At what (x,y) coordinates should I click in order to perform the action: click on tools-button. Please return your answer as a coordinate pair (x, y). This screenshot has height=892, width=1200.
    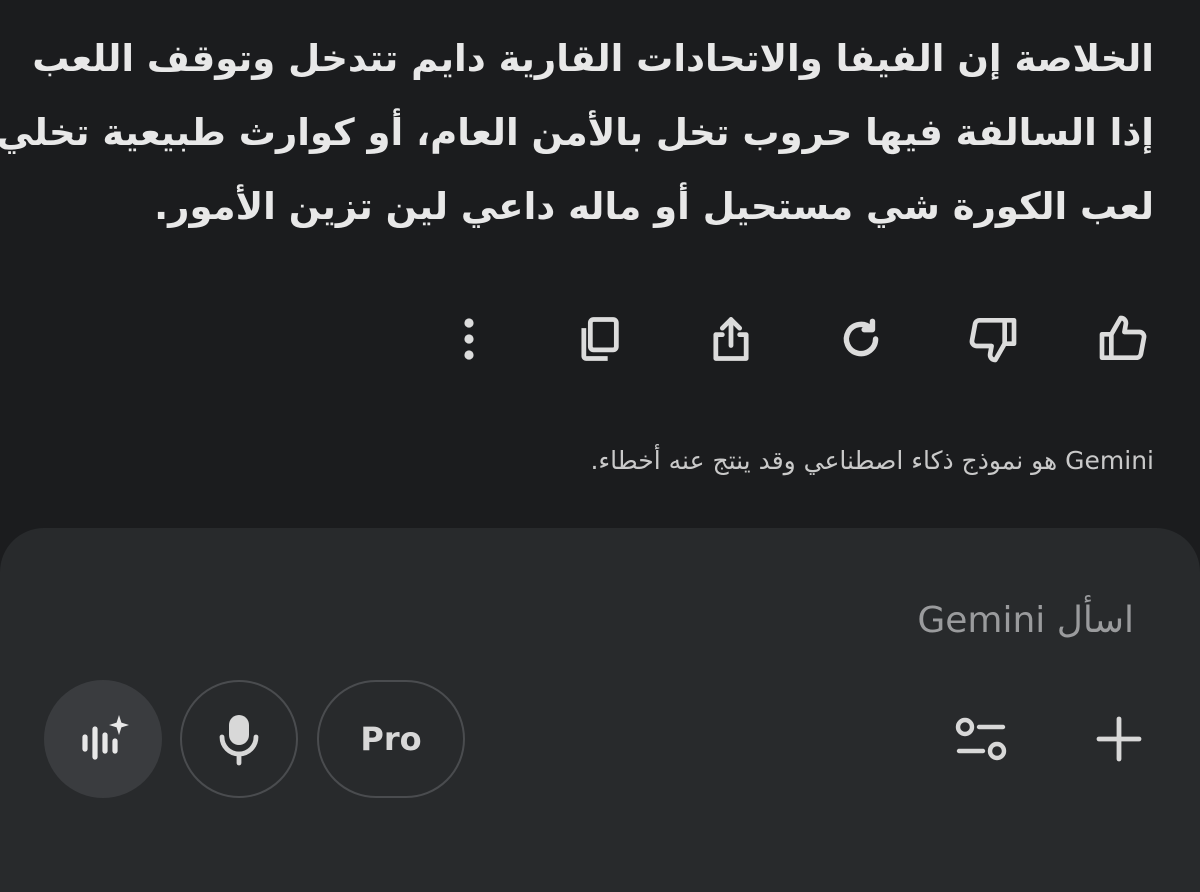
    Looking at the image, I should click on (981, 739).